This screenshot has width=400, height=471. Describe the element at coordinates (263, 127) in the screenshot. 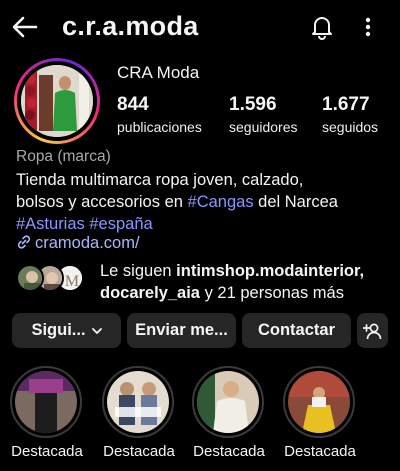

I see `stat-followers-label: seguidores` at that location.